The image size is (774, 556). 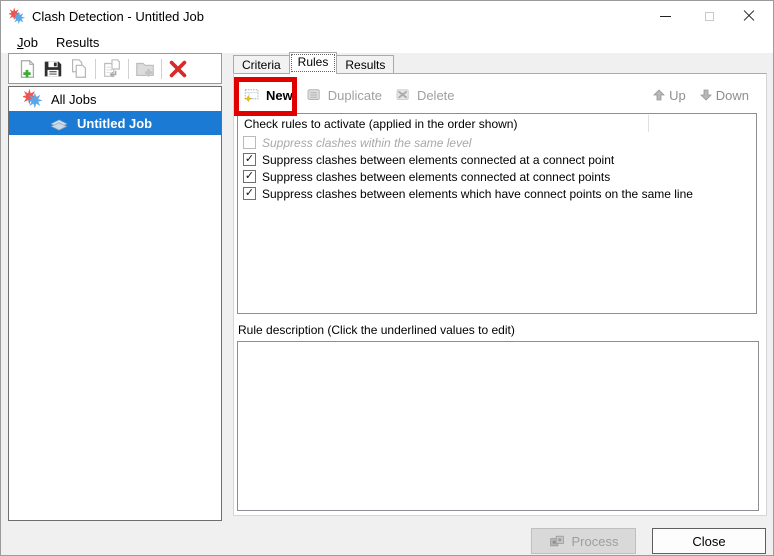 I want to click on down-icon, so click(x=705, y=95).